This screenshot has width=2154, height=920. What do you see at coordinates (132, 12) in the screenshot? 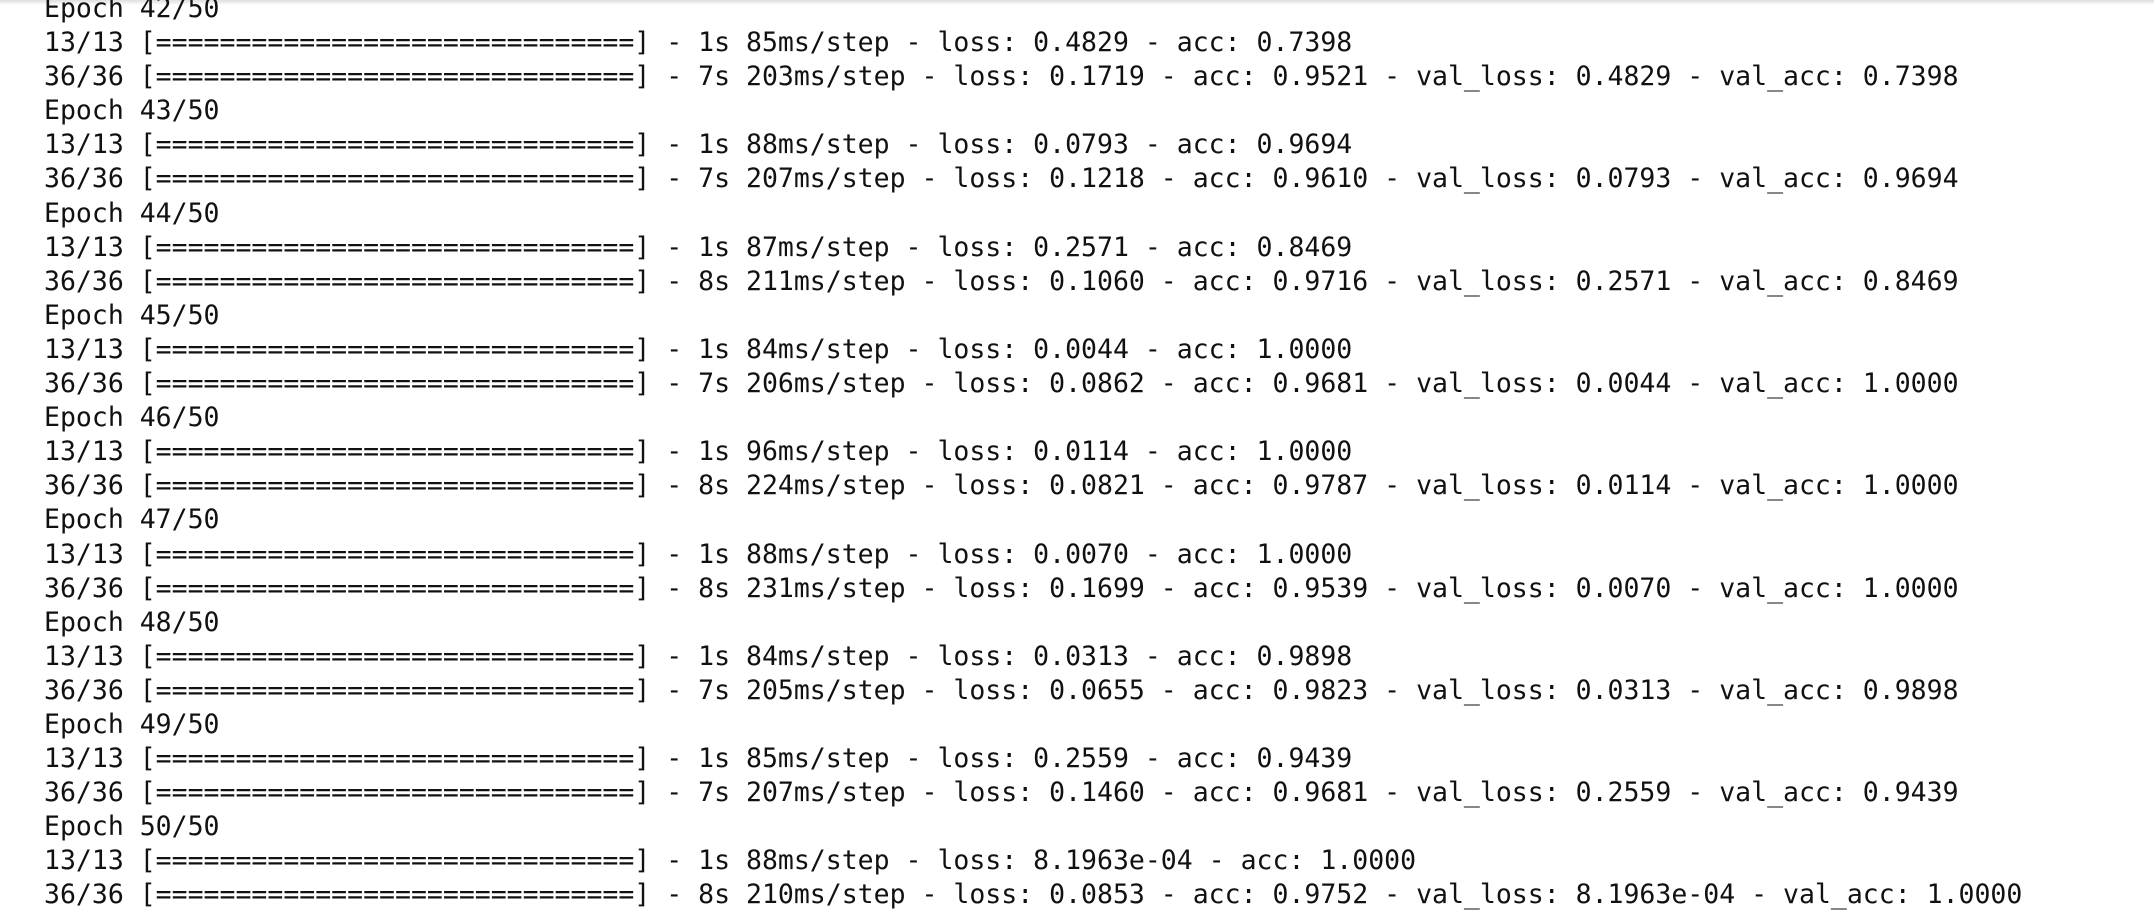
I see `epoch-header: Epoch 42/50` at bounding box center [132, 12].